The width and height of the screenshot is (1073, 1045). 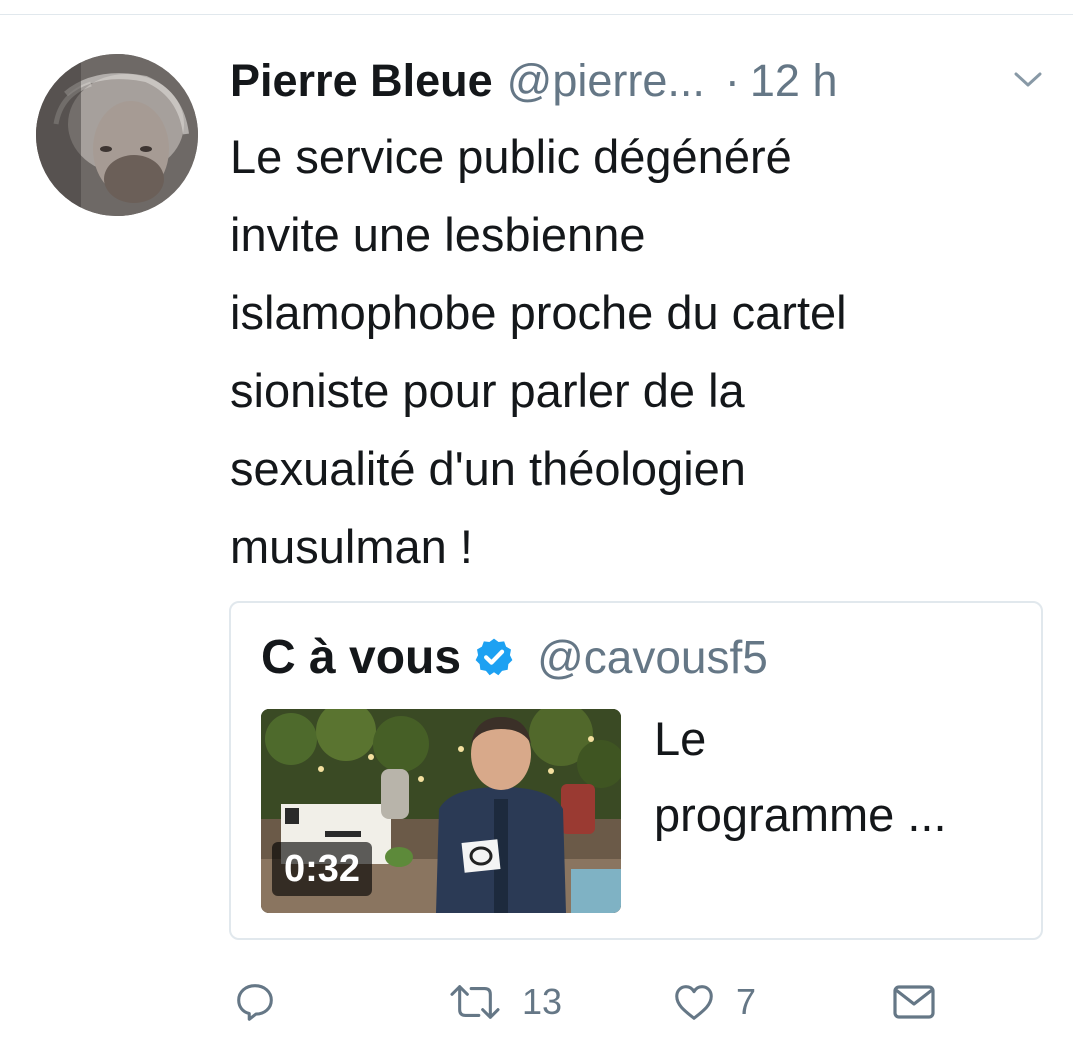 I want to click on quoted-tweet-header: C à vous @cavousf5, so click(x=514, y=657).